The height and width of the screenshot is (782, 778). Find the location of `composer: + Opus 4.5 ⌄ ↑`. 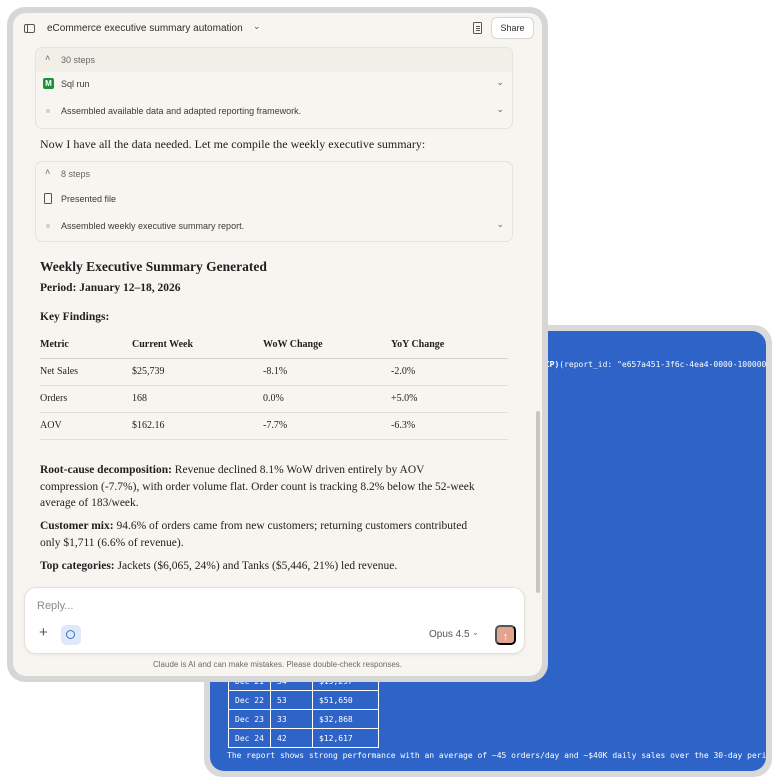

composer: + Opus 4.5 ⌄ ↑ is located at coordinates (274, 620).